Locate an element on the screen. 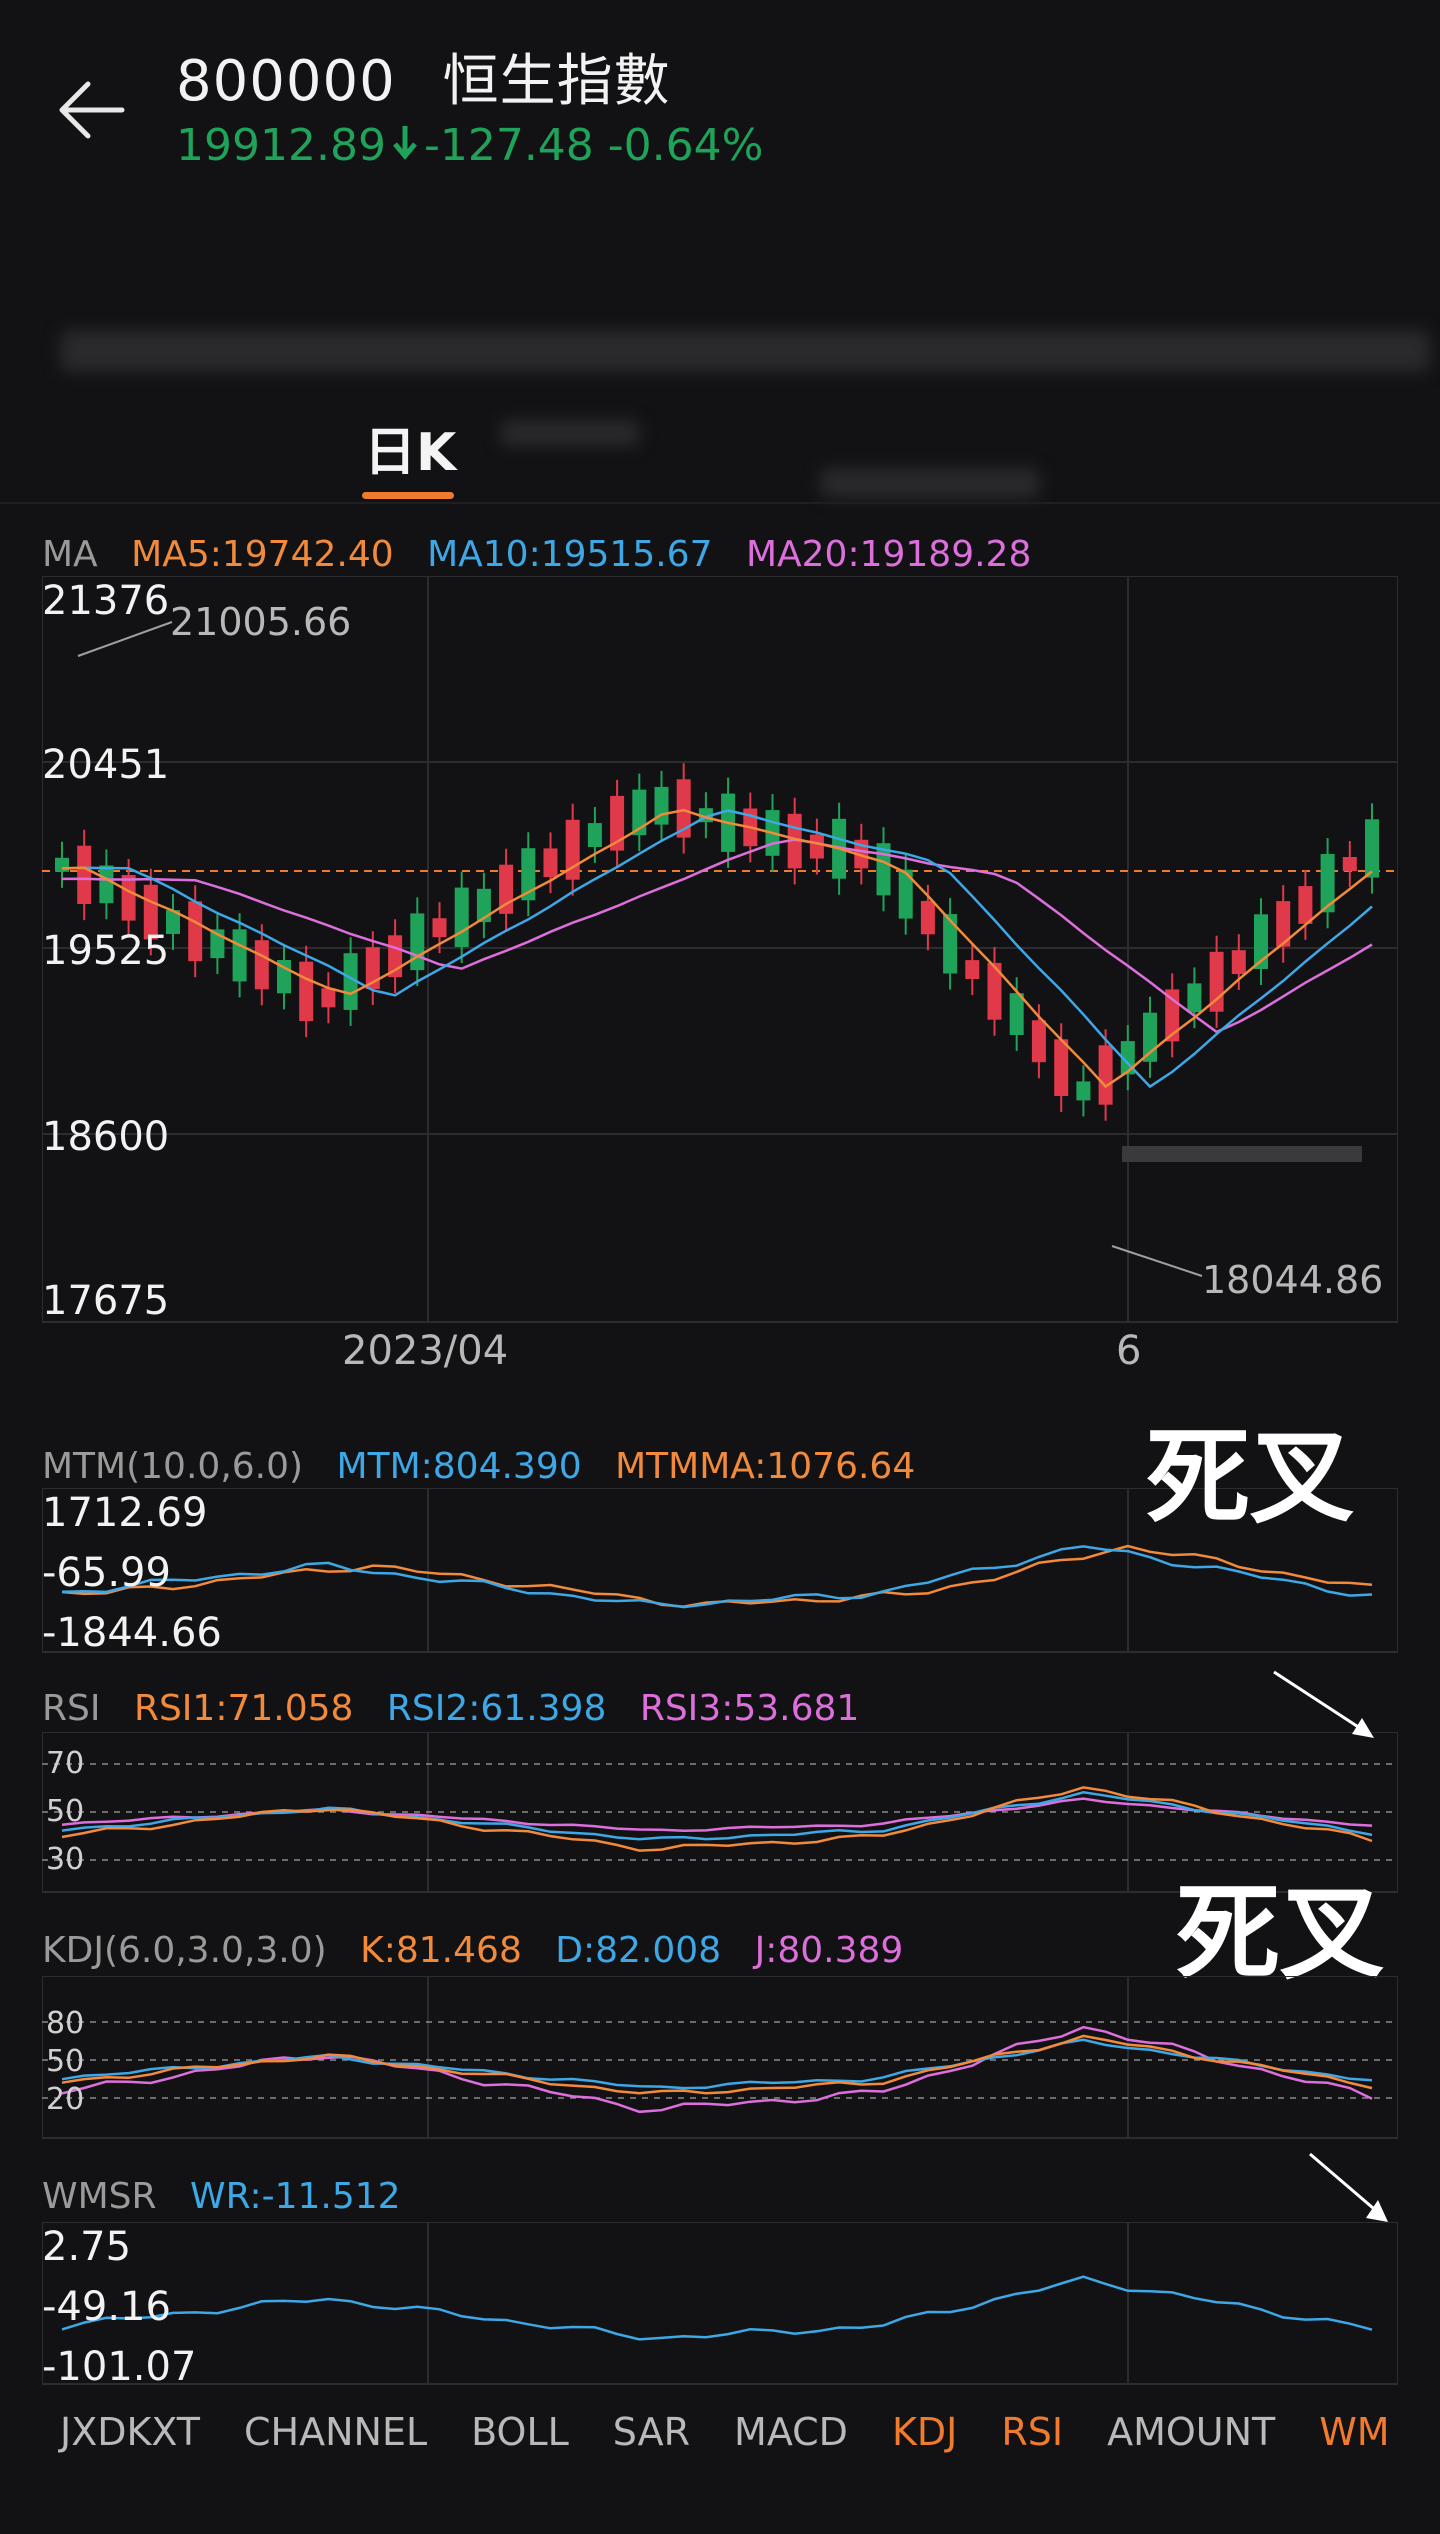  mtmma-value: MTMMA:1076.64 is located at coordinates (765, 1466).